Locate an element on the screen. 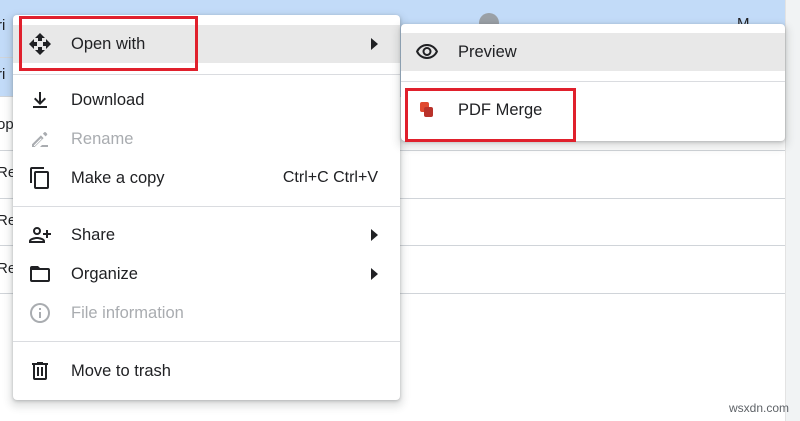 Image resolution: width=800 pixels, height=421 pixels. menu-item-label: Download is located at coordinates (108, 99).